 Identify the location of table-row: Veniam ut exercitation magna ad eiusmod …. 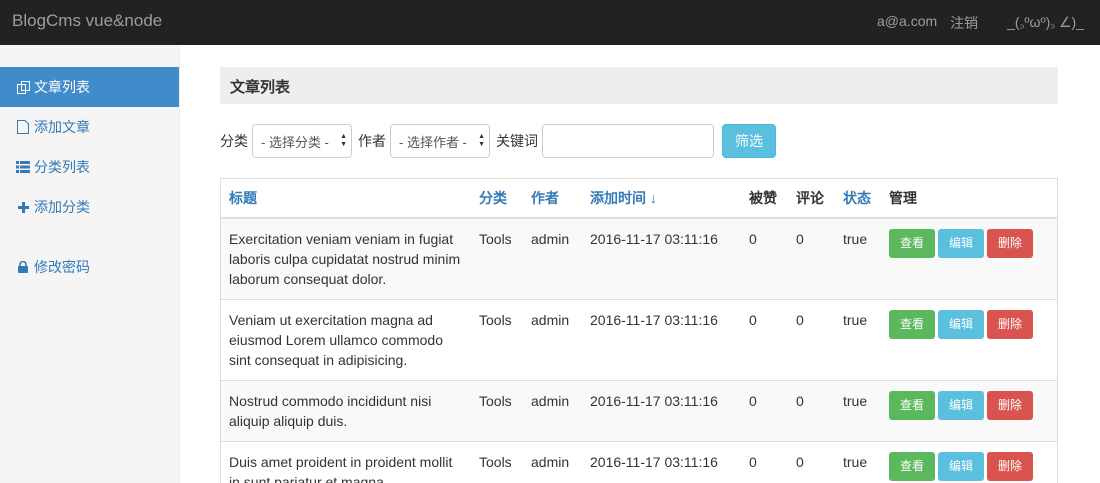
(639, 340).